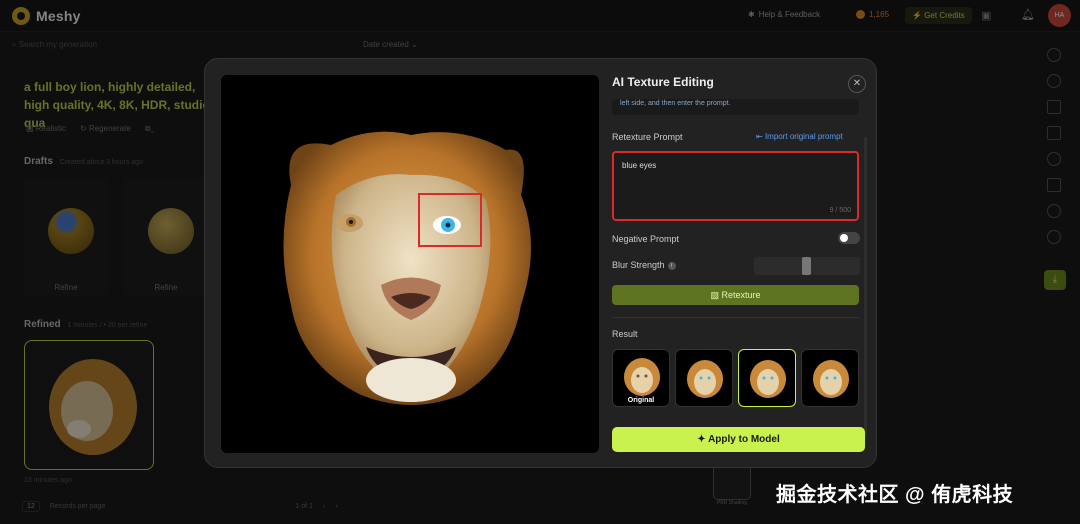  Describe the element at coordinates (735, 186) in the screenshot. I see `retexture-prompt-input: blue eyes 9 / 500` at that location.